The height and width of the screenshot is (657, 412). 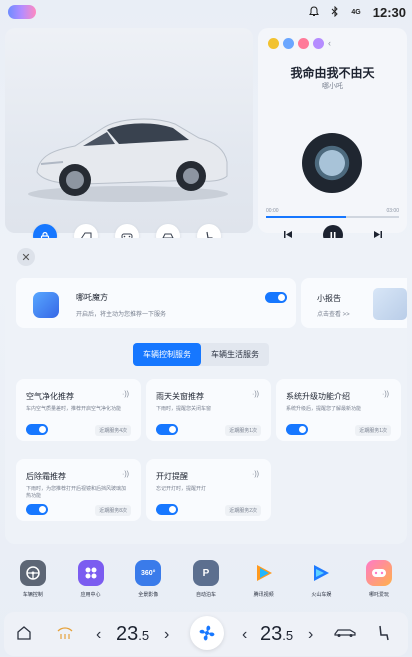 I want to click on app-label: 腾讯视频, so click(x=263, y=595).